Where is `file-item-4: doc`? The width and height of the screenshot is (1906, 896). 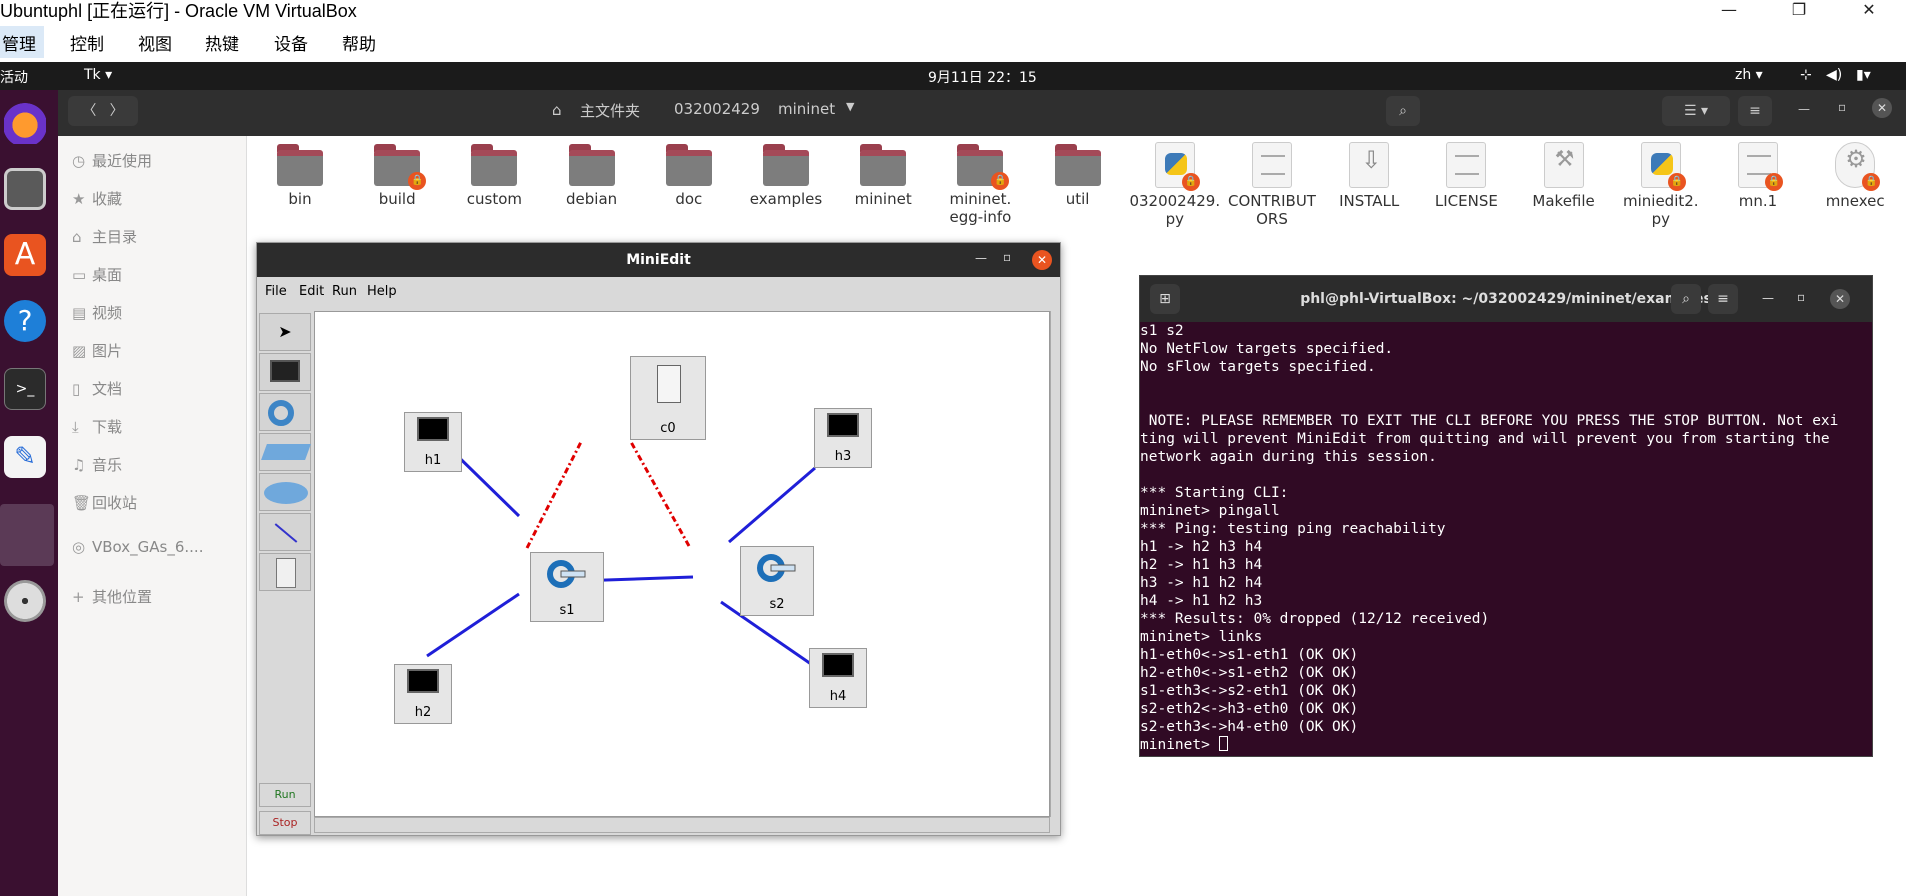
file-item-4: doc is located at coordinates (689, 175).